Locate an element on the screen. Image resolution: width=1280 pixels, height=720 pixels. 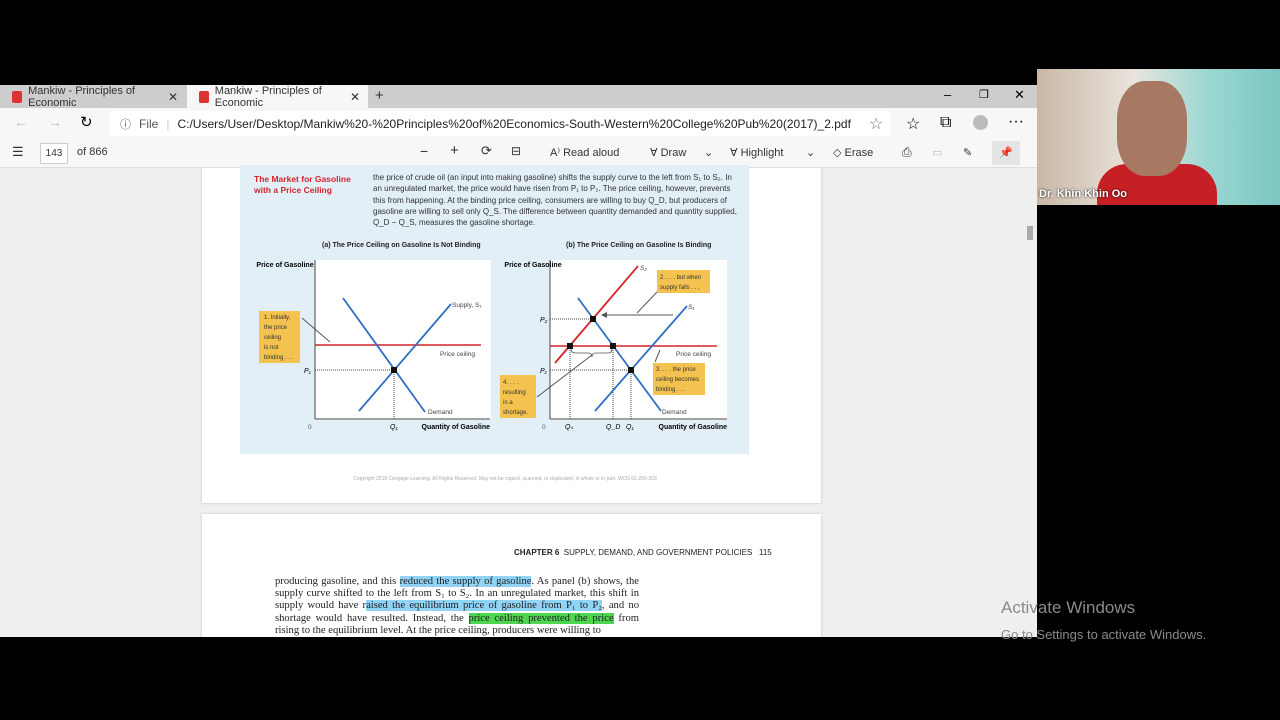
activate-windows-title: Activate Windows is located at coordinates (1068, 607).